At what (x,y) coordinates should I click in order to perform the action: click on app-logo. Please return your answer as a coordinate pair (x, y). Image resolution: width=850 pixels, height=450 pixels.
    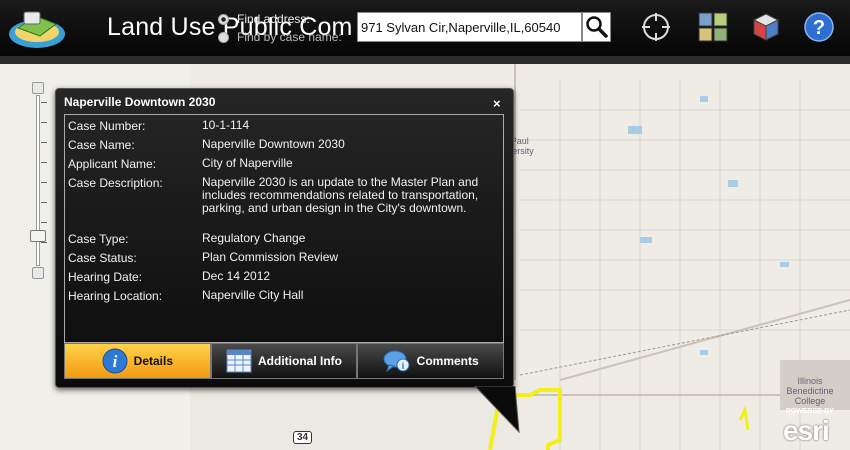
    Looking at the image, I should click on (37, 29).